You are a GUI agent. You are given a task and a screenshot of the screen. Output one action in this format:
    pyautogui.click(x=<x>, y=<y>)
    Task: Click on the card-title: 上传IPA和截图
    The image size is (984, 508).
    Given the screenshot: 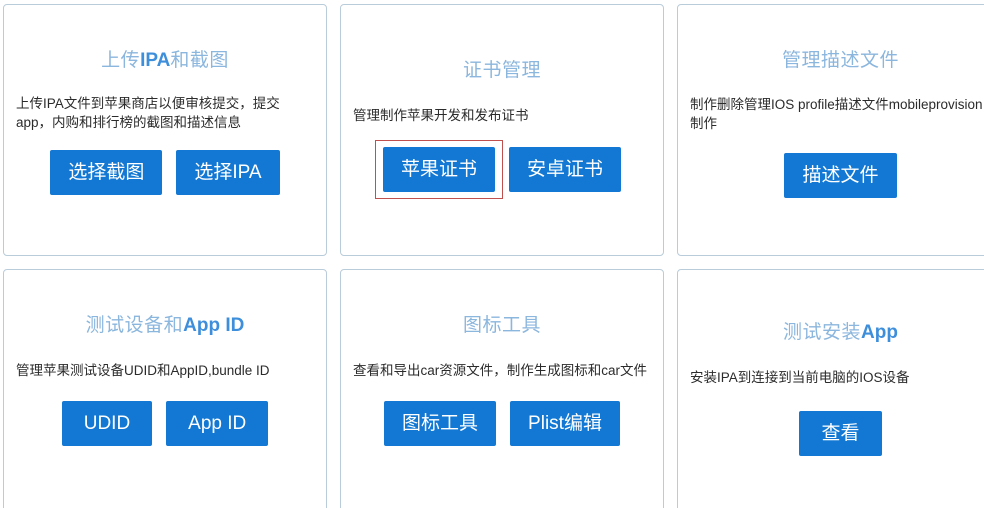 What is the action you would take?
    pyautogui.click(x=165, y=61)
    